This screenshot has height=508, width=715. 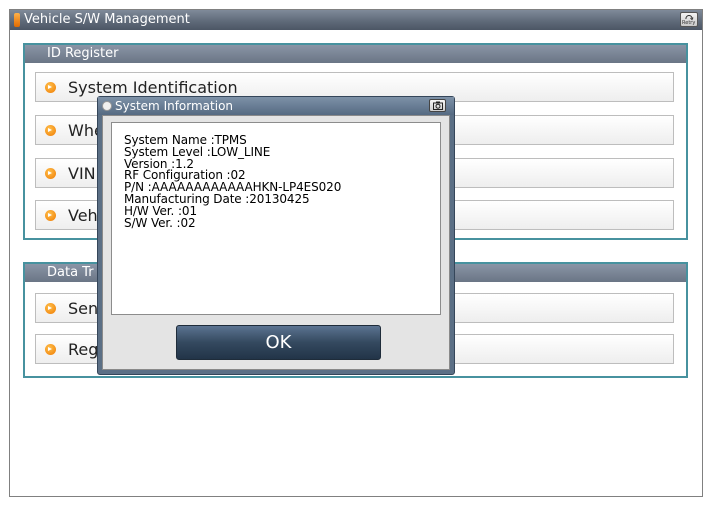 What do you see at coordinates (278, 342) in the screenshot?
I see `ok-button: OK` at bounding box center [278, 342].